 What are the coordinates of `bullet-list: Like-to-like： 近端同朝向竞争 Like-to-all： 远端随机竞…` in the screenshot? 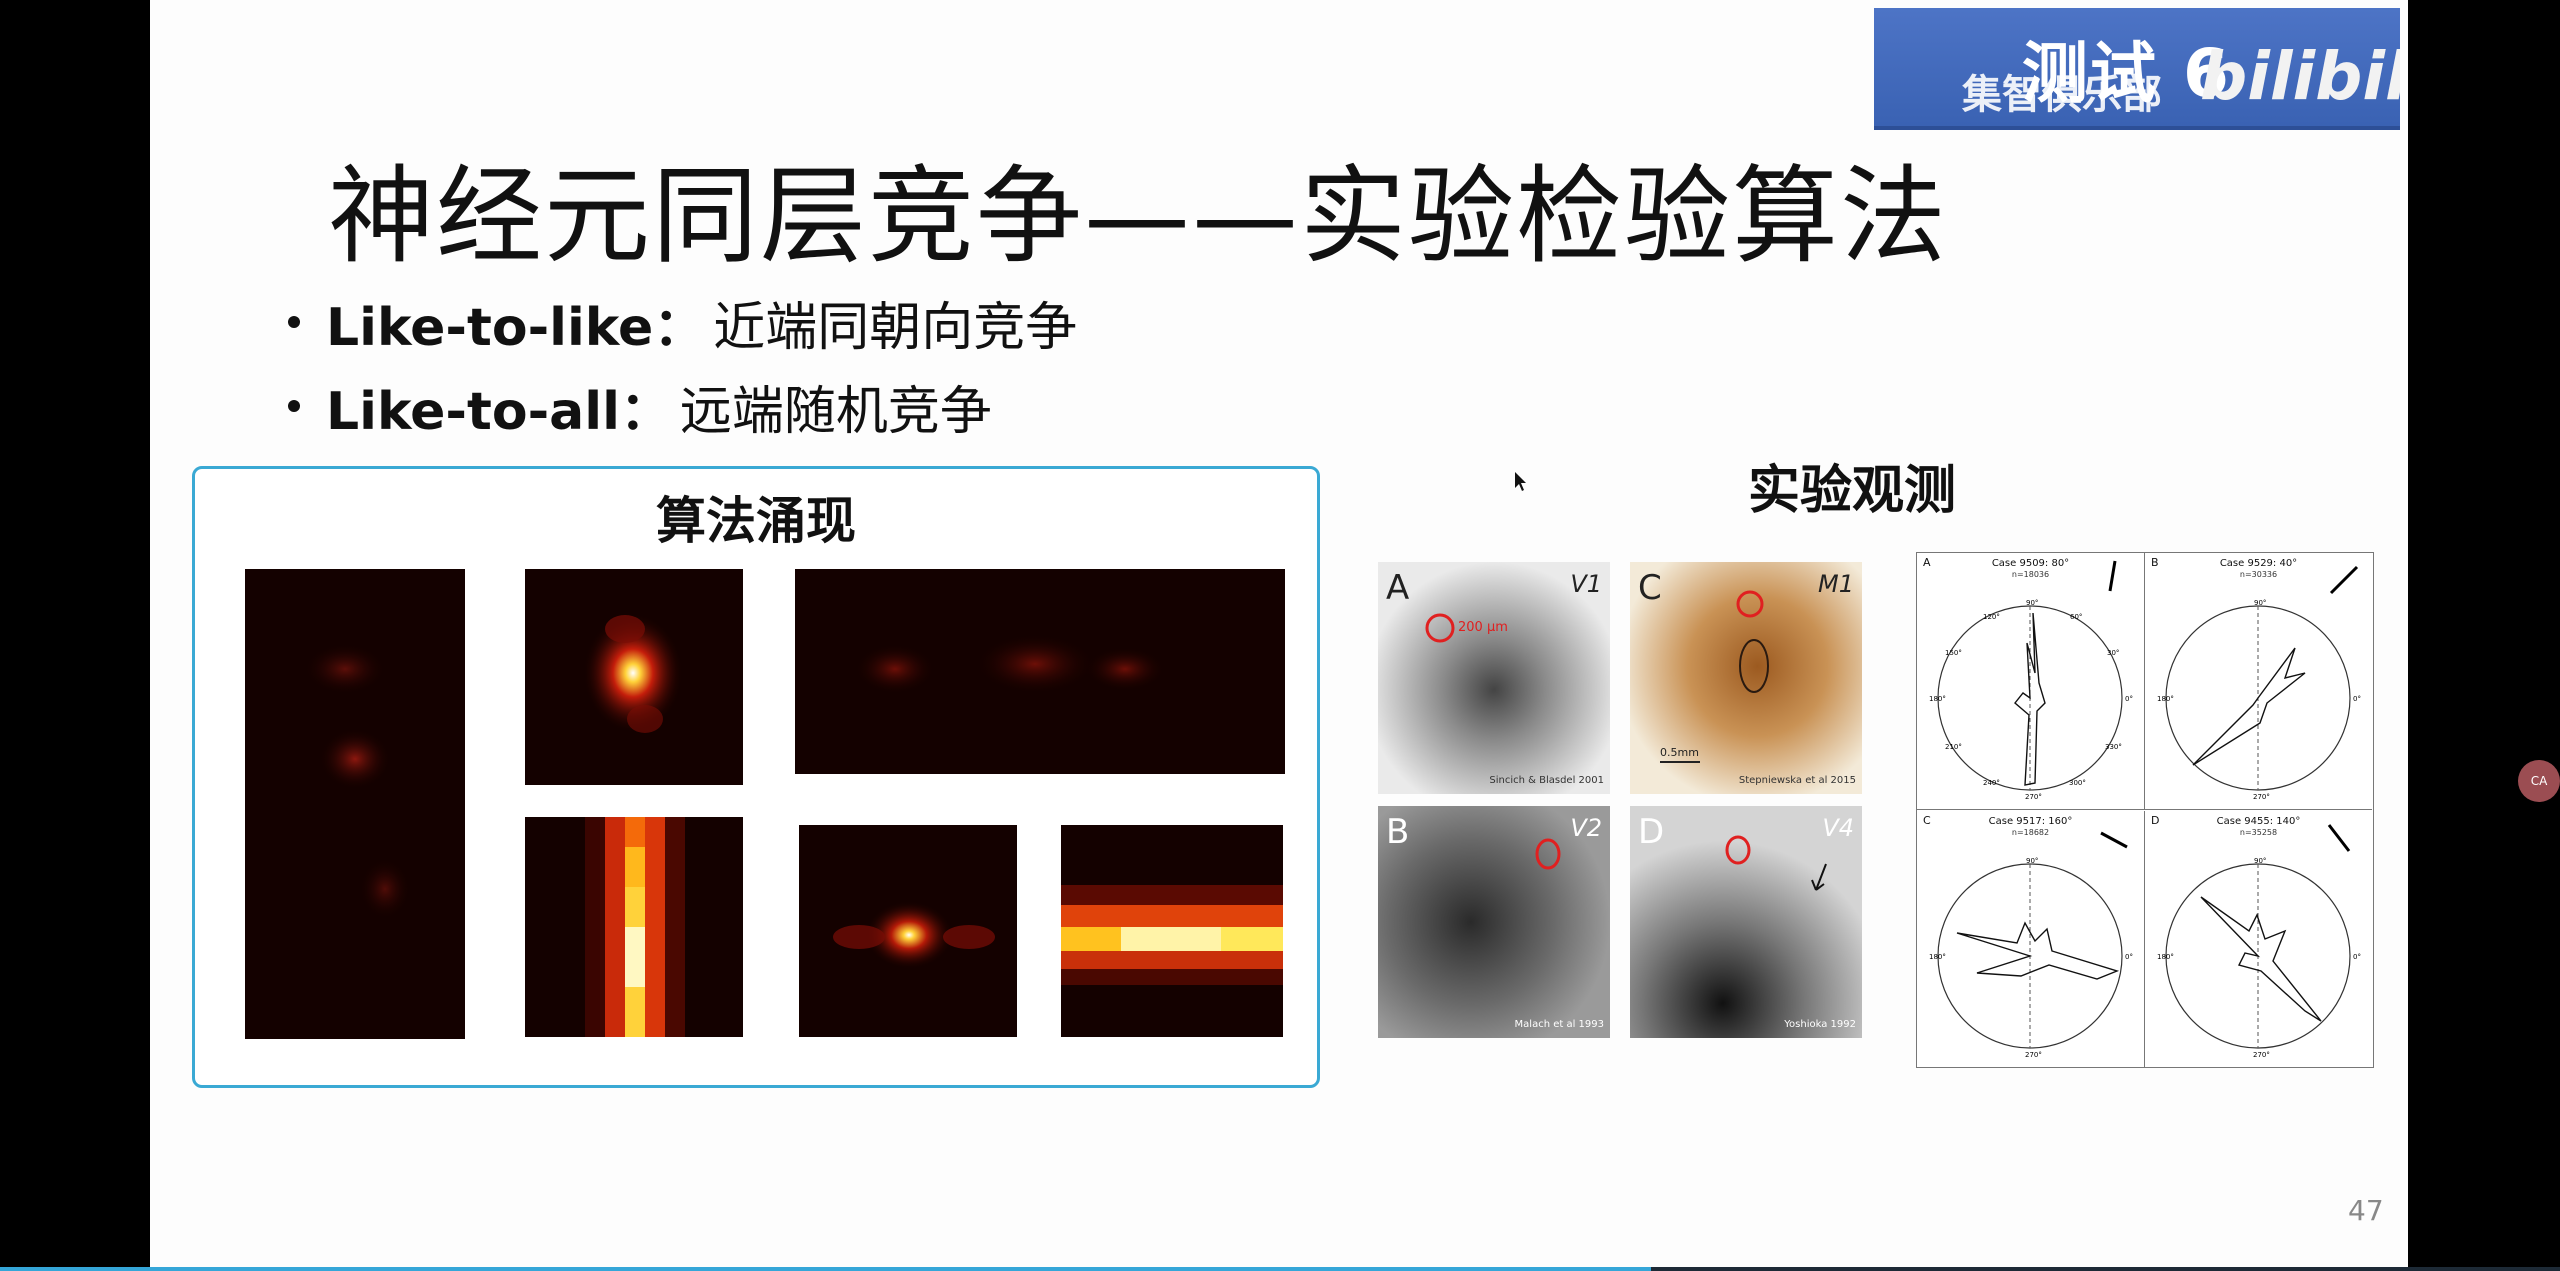 It's located at (682, 364).